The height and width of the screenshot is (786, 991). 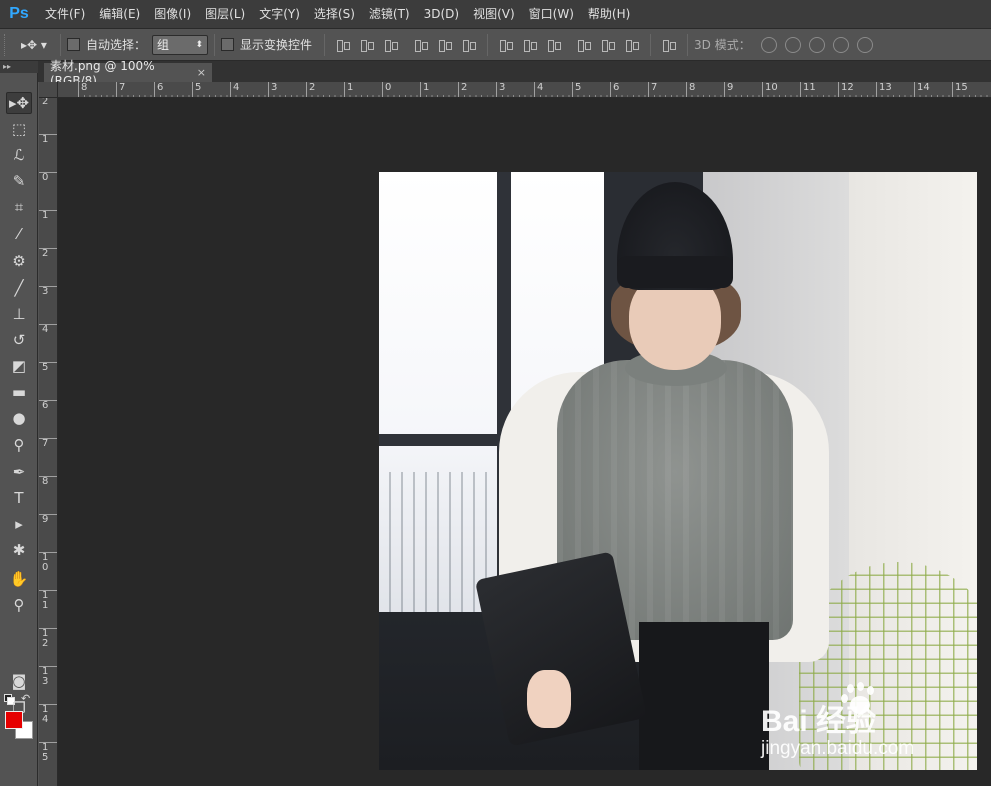 What do you see at coordinates (864, 44) in the screenshot?
I see `scale-3d-icon` at bounding box center [864, 44].